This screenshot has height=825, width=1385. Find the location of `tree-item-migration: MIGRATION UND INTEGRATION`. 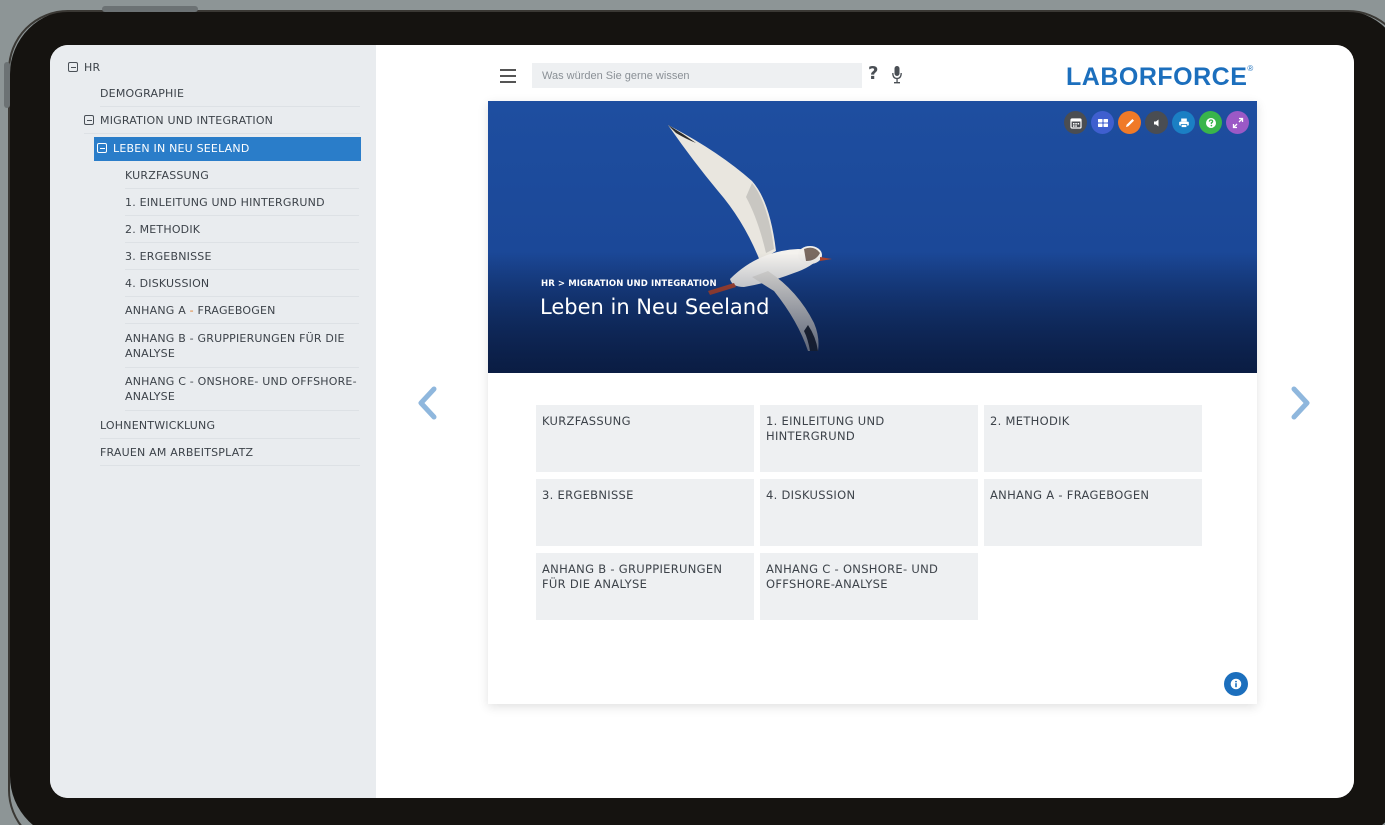

tree-item-migration: MIGRATION UND INTEGRATION is located at coordinates (222, 121).